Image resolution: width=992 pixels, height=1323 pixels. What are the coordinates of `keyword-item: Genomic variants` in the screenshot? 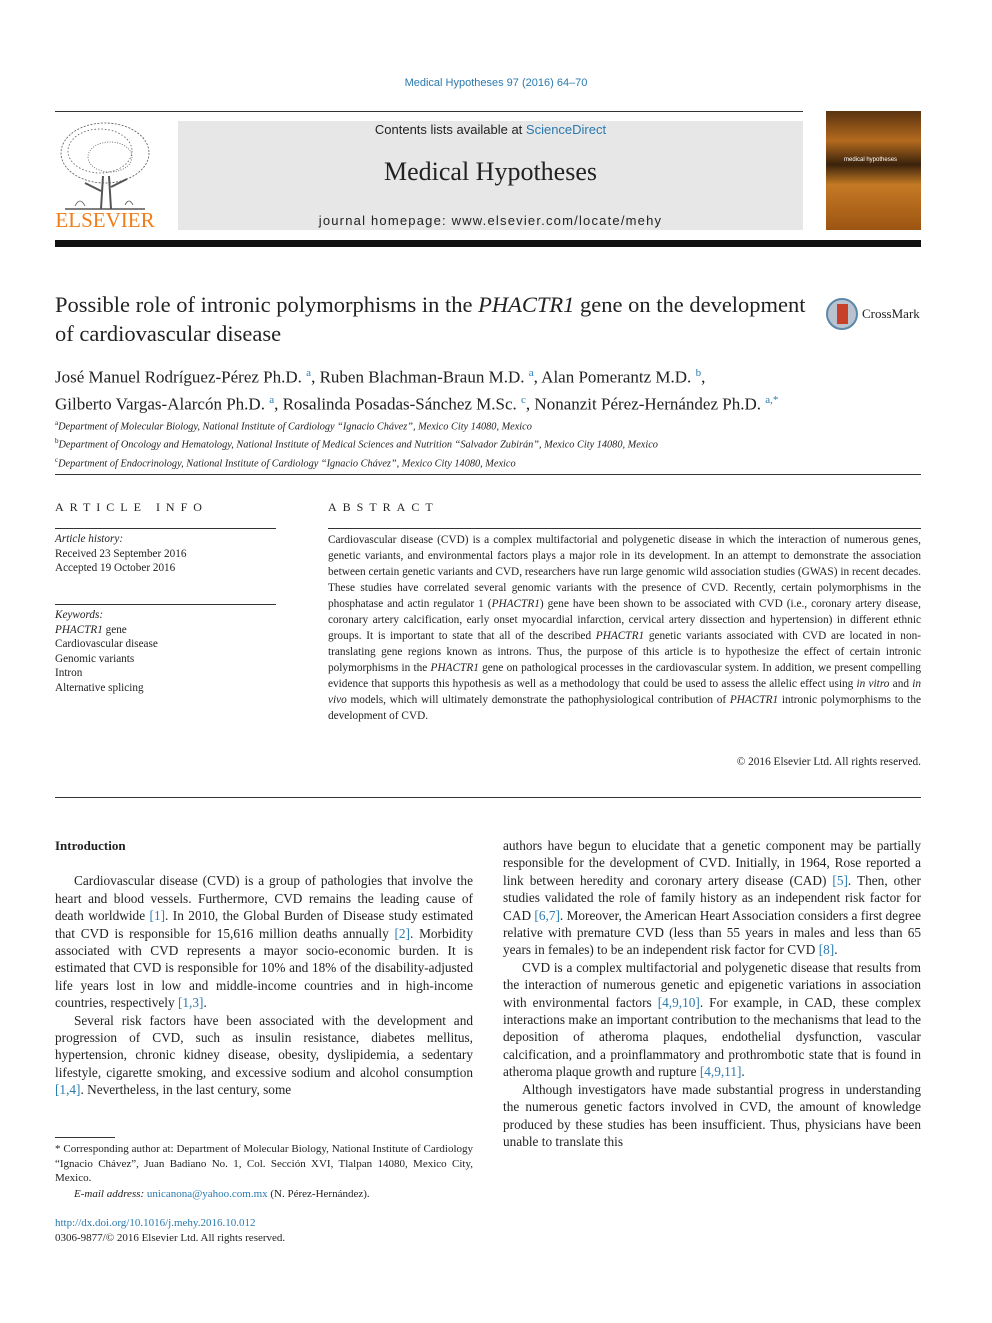 It's located at (95, 658).